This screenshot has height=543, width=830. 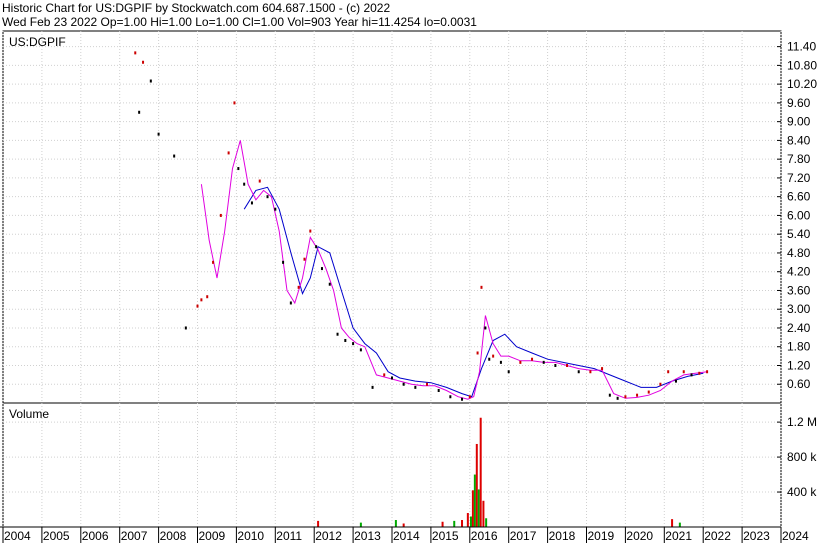 I want to click on x-tick-label: 2008, so click(x=173, y=536).